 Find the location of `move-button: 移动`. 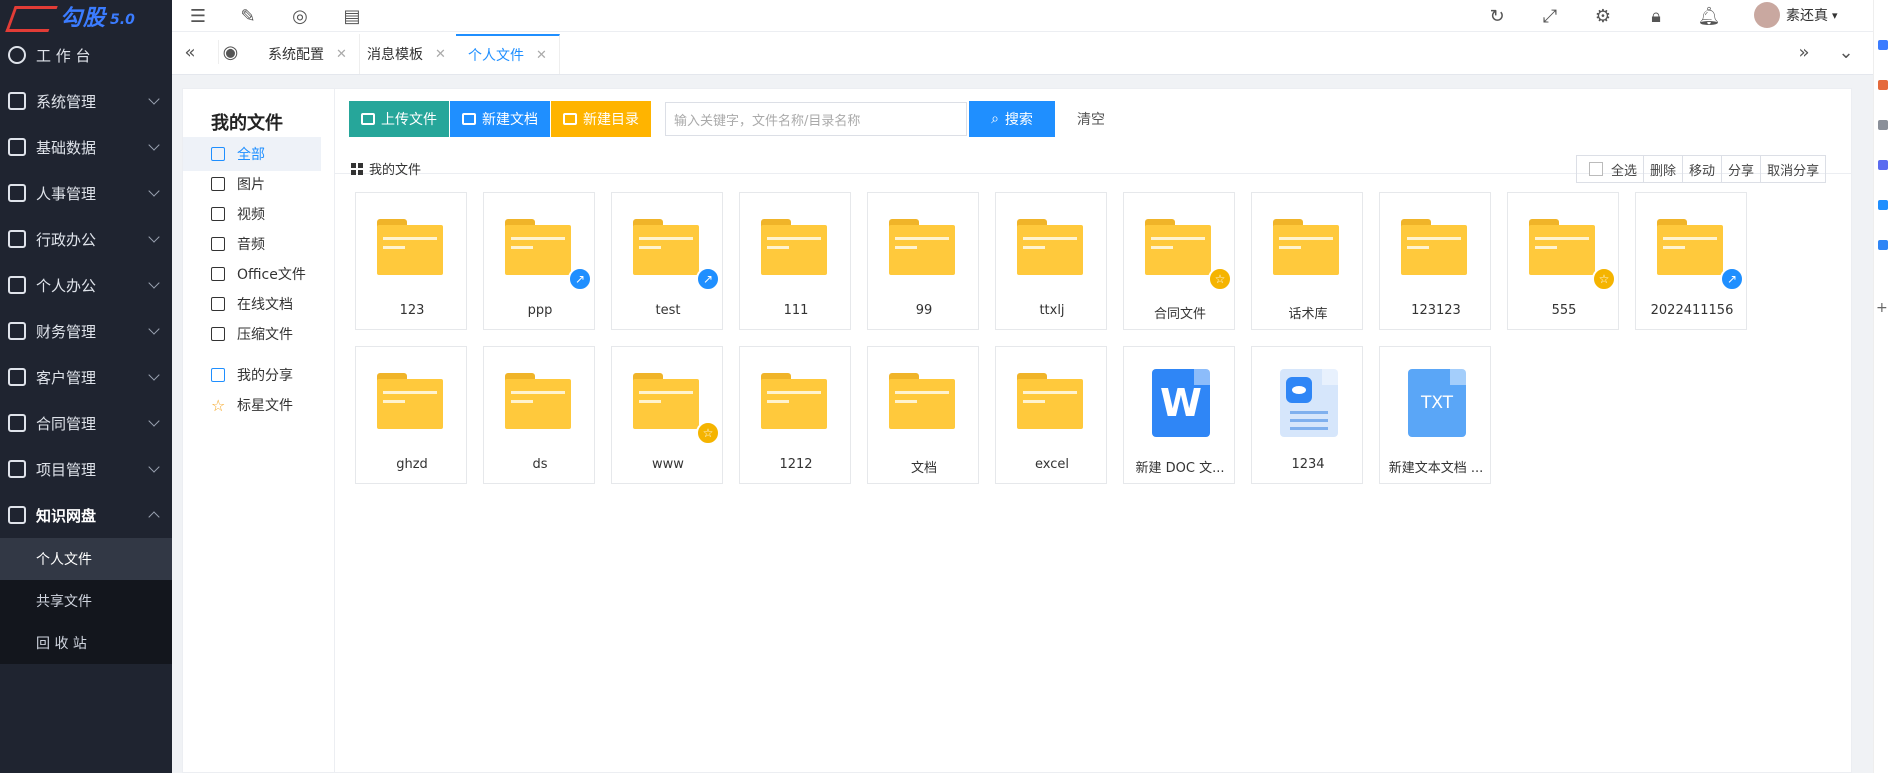

move-button: 移动 is located at coordinates (1703, 169).